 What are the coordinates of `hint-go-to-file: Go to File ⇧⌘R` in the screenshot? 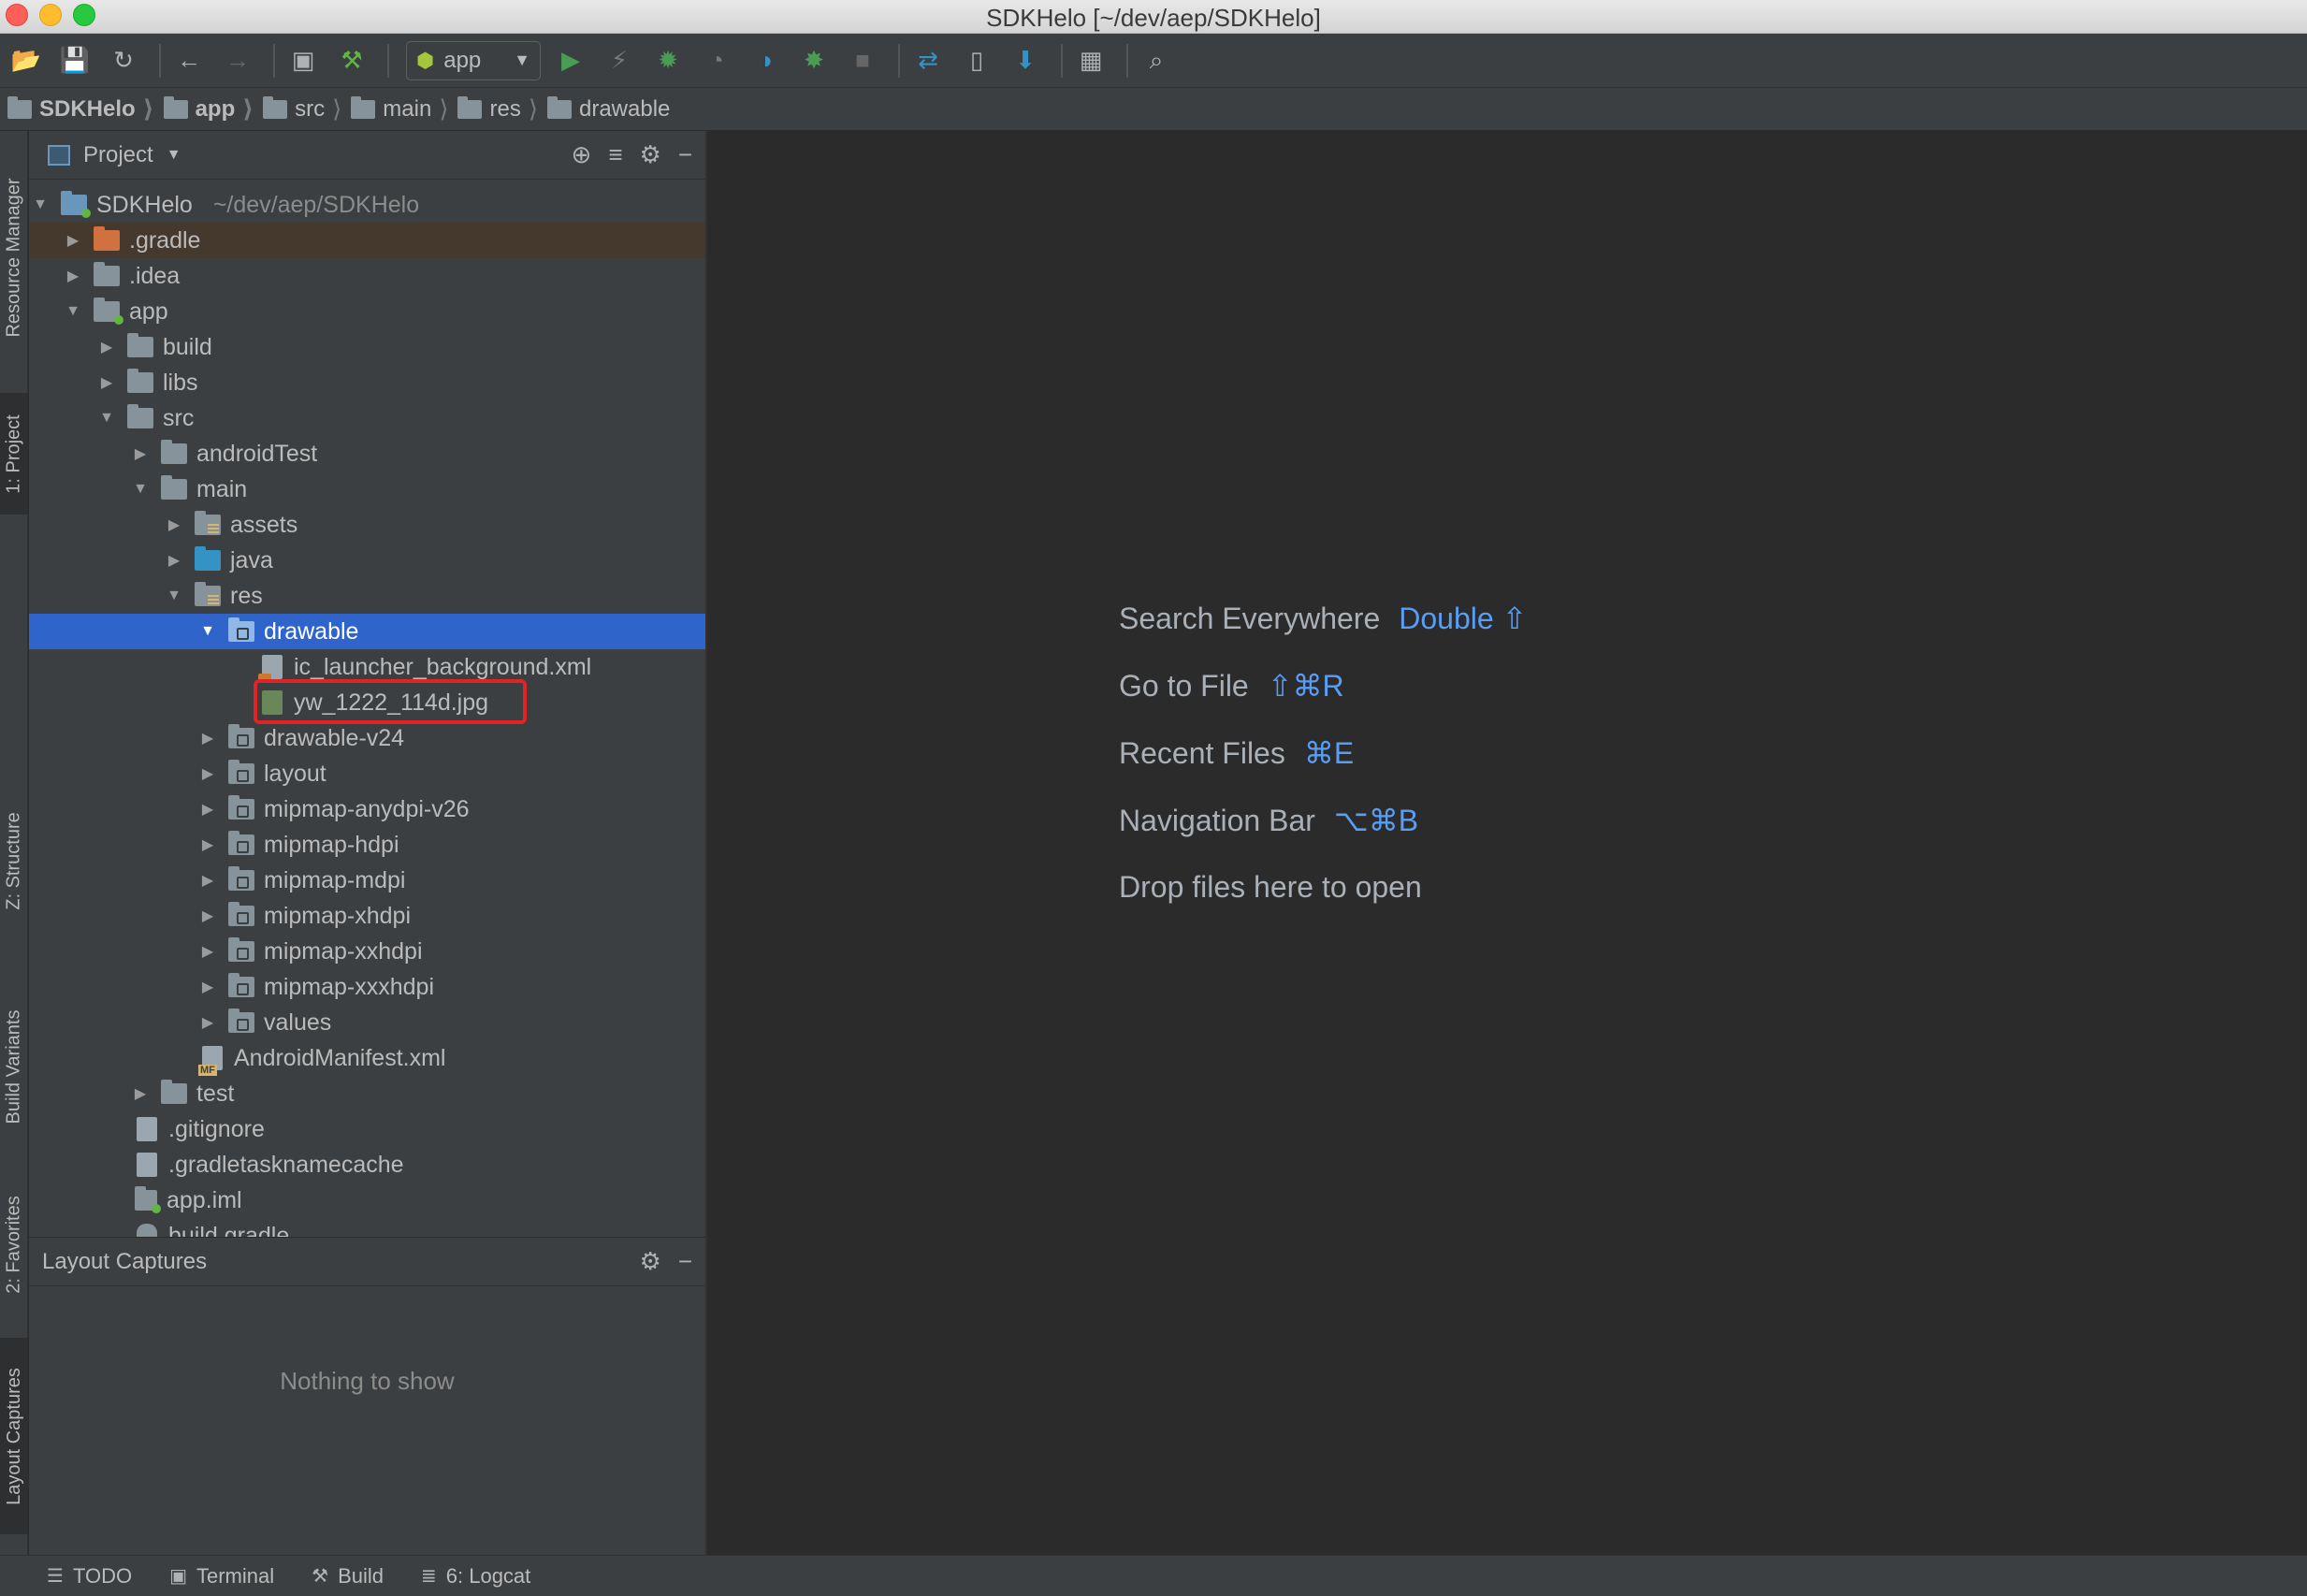 It's located at (1231, 686).